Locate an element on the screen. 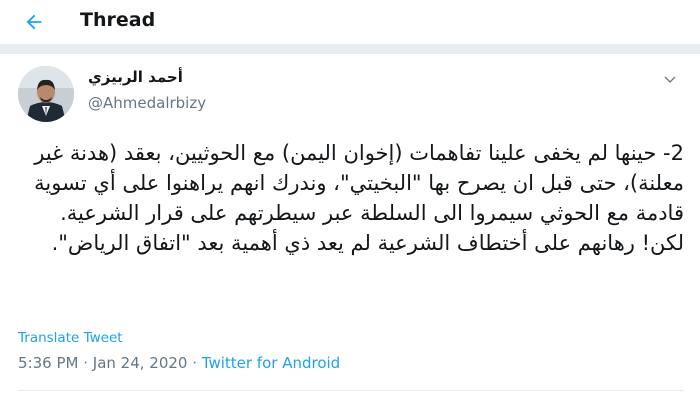  tweet-source-link: Twitter for Android is located at coordinates (271, 363).